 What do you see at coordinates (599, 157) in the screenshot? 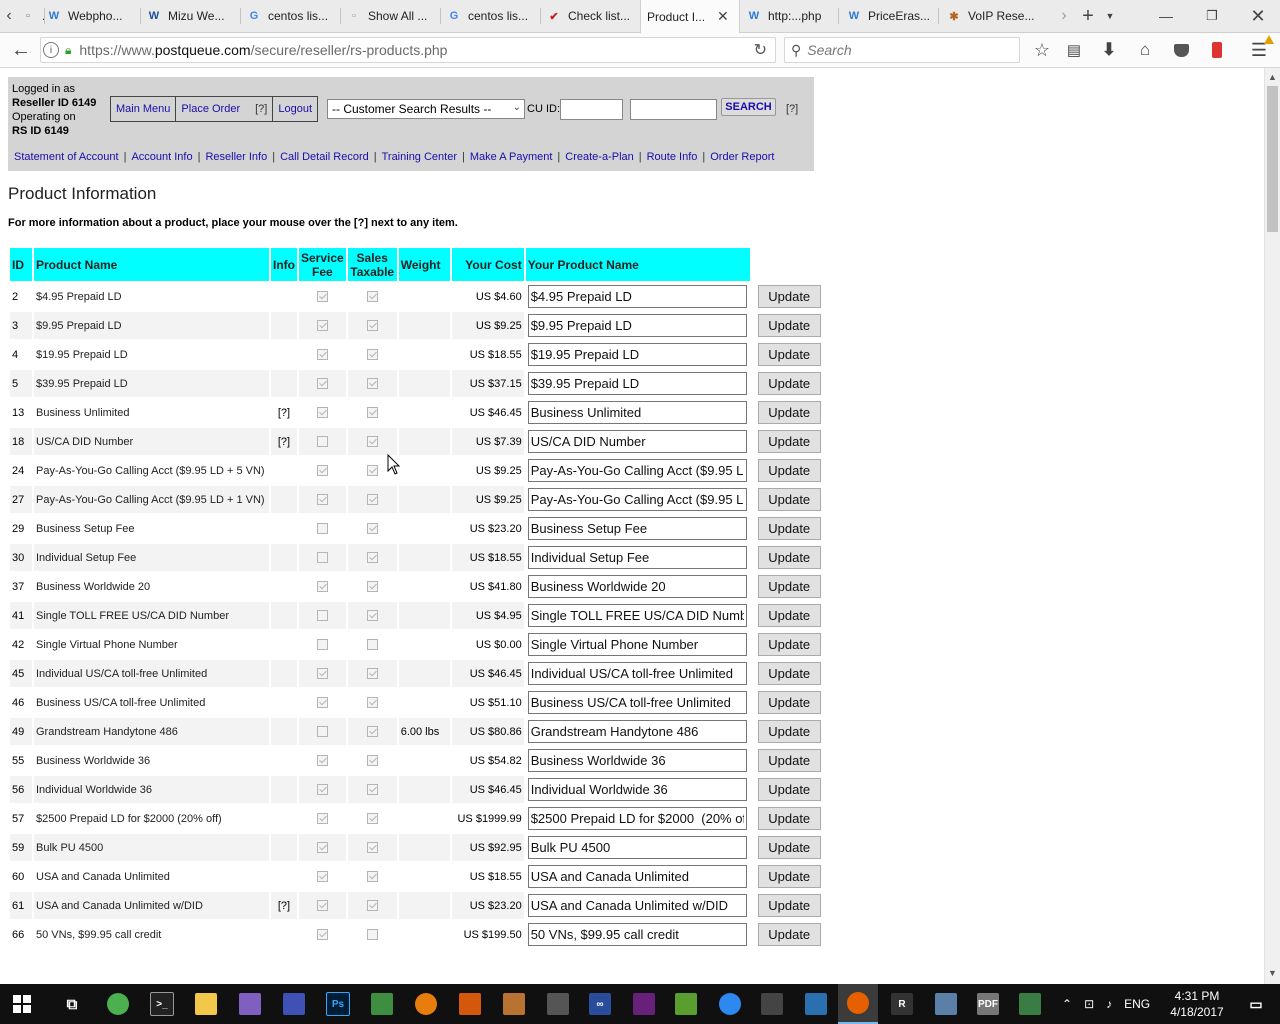
I see `reseller-link: Create-a-Plan` at bounding box center [599, 157].